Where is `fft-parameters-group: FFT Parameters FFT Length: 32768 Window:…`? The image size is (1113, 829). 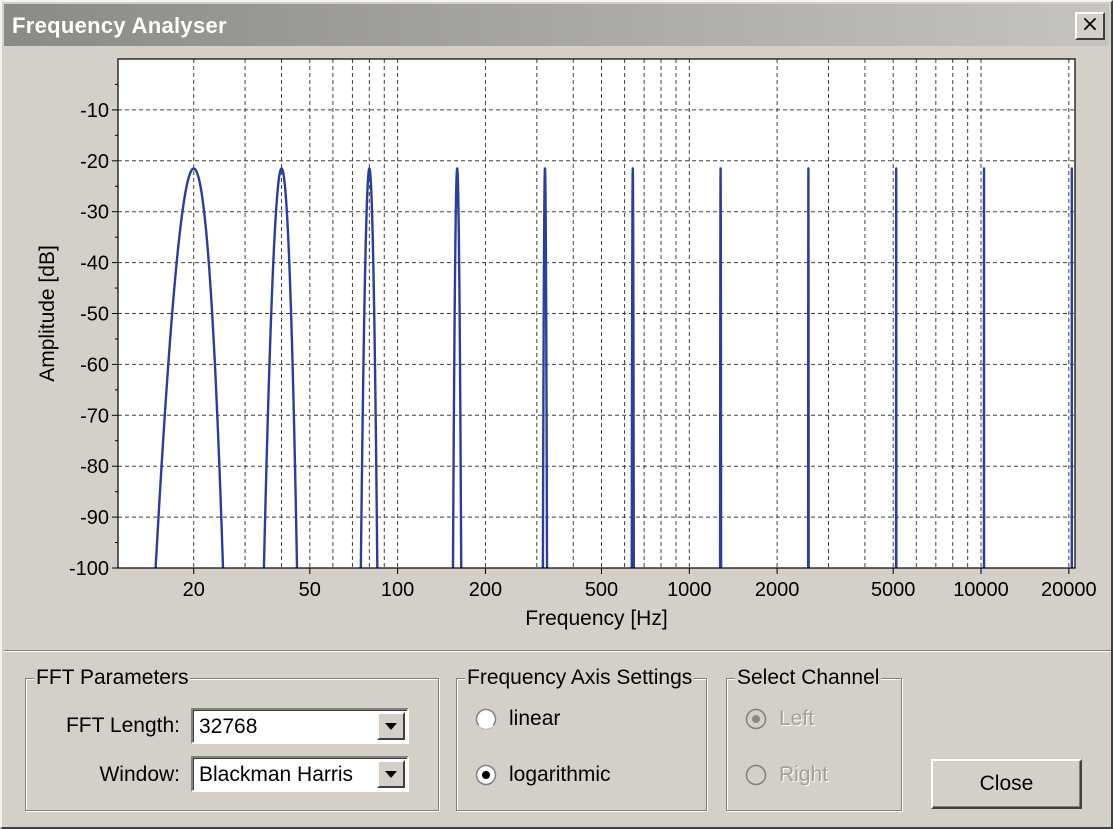
fft-parameters-group: FFT Parameters FFT Length: 32768 Window:… is located at coordinates (232, 738).